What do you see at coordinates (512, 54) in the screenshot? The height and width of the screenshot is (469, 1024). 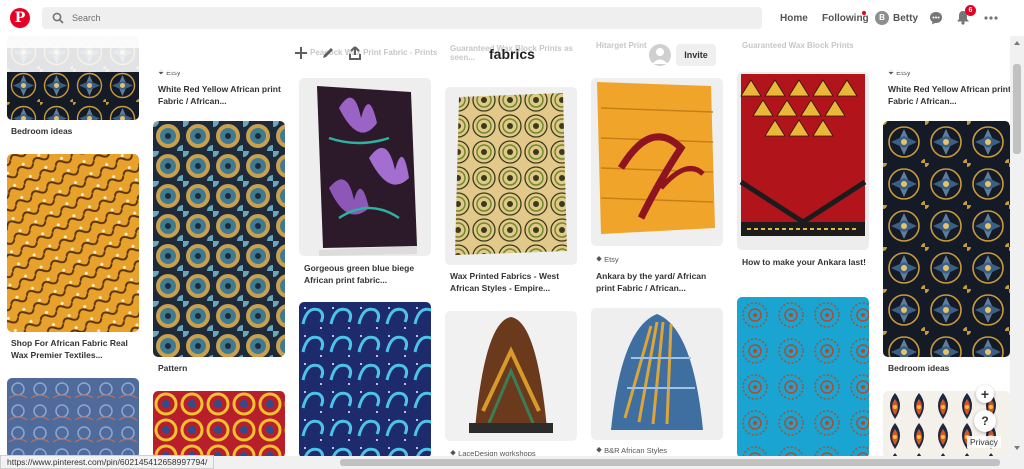 I see `board-title: fabrics` at bounding box center [512, 54].